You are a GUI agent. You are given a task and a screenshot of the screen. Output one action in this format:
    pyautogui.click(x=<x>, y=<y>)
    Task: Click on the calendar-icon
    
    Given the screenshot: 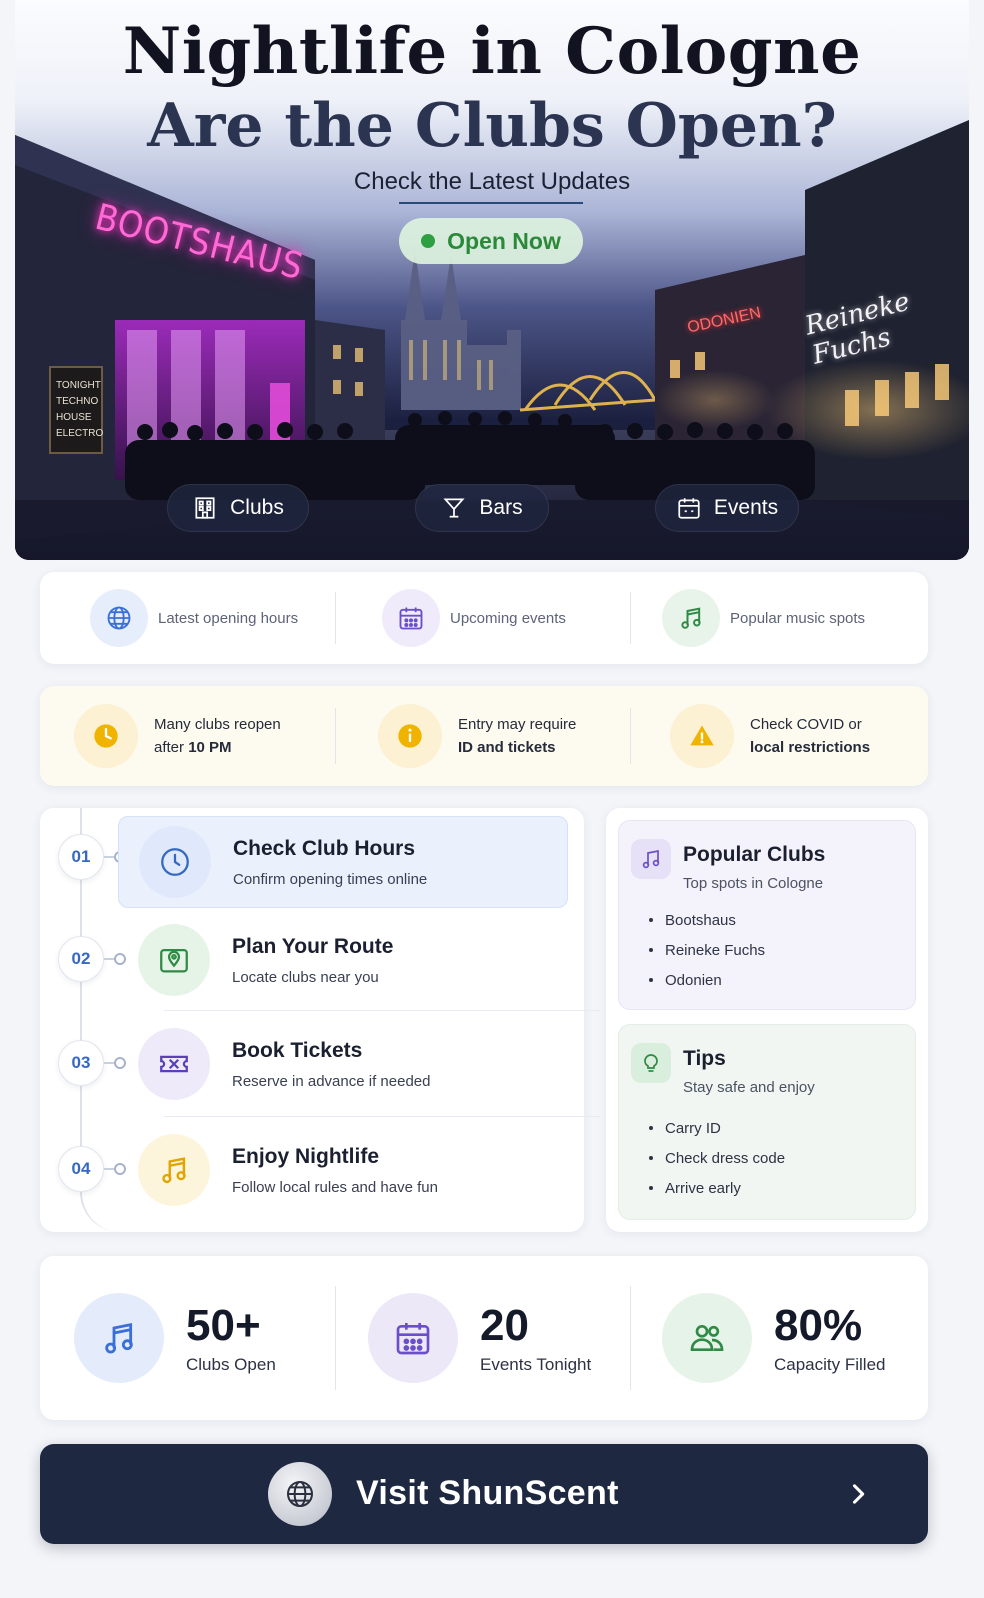 What is the action you would take?
    pyautogui.click(x=689, y=508)
    